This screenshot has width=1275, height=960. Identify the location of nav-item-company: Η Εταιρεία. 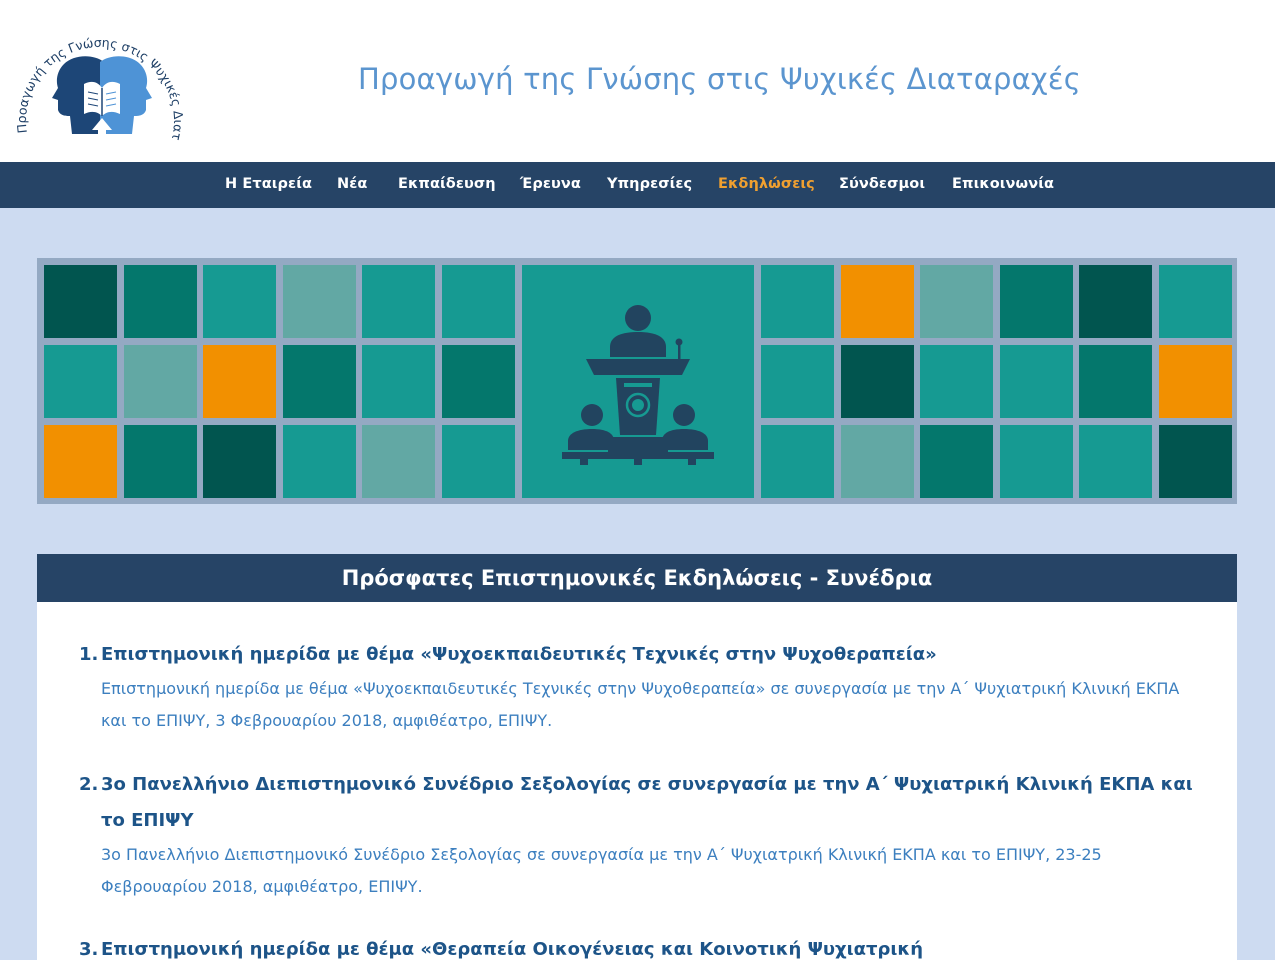
(268, 184).